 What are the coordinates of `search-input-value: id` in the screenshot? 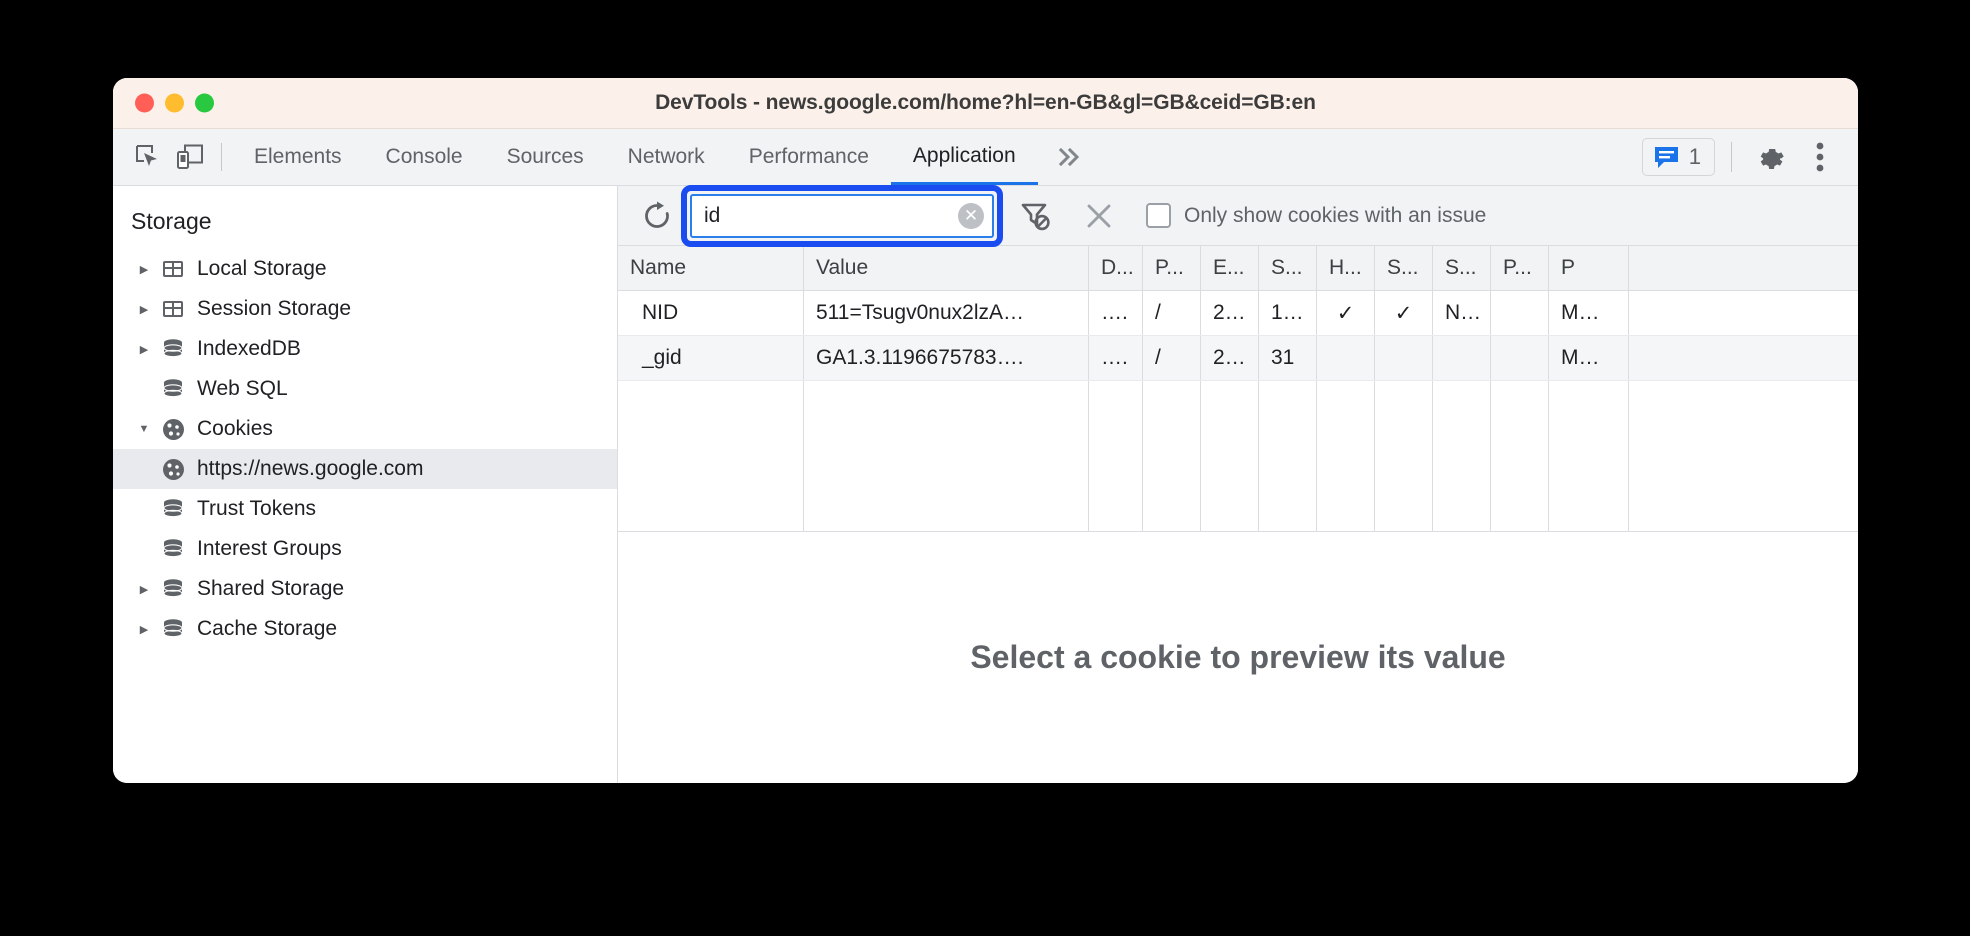 It's located at (712, 215).